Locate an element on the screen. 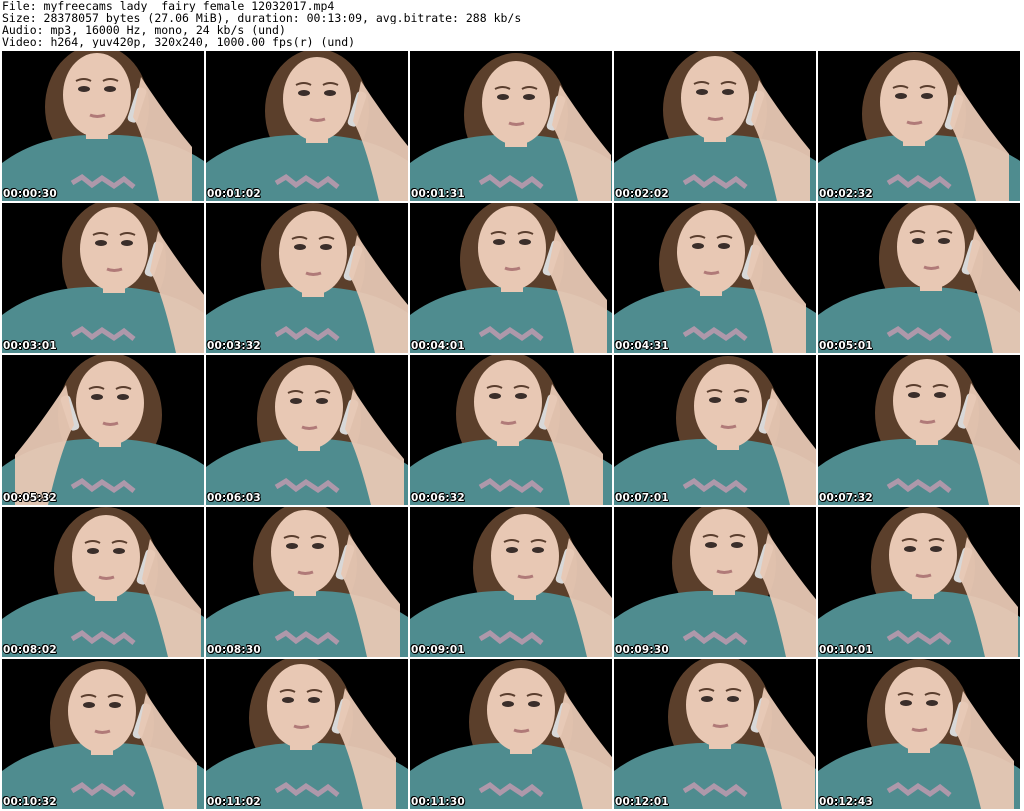 The height and width of the screenshot is (811, 1024). video-thumbnail: 00:08:30 is located at coordinates (307, 582).